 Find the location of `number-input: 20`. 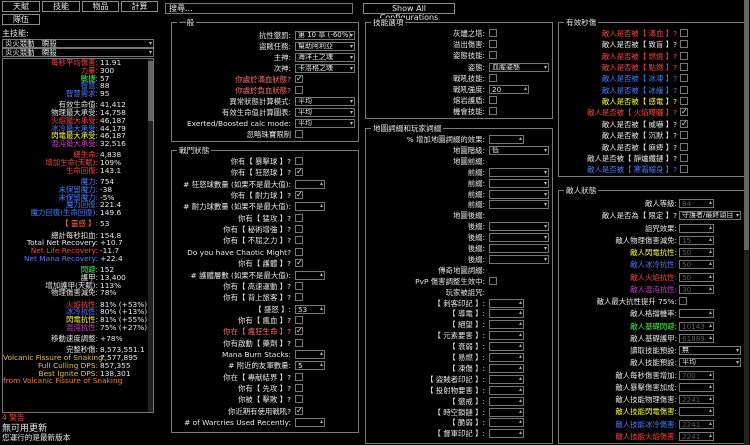

number-input: 20 is located at coordinates (509, 89).